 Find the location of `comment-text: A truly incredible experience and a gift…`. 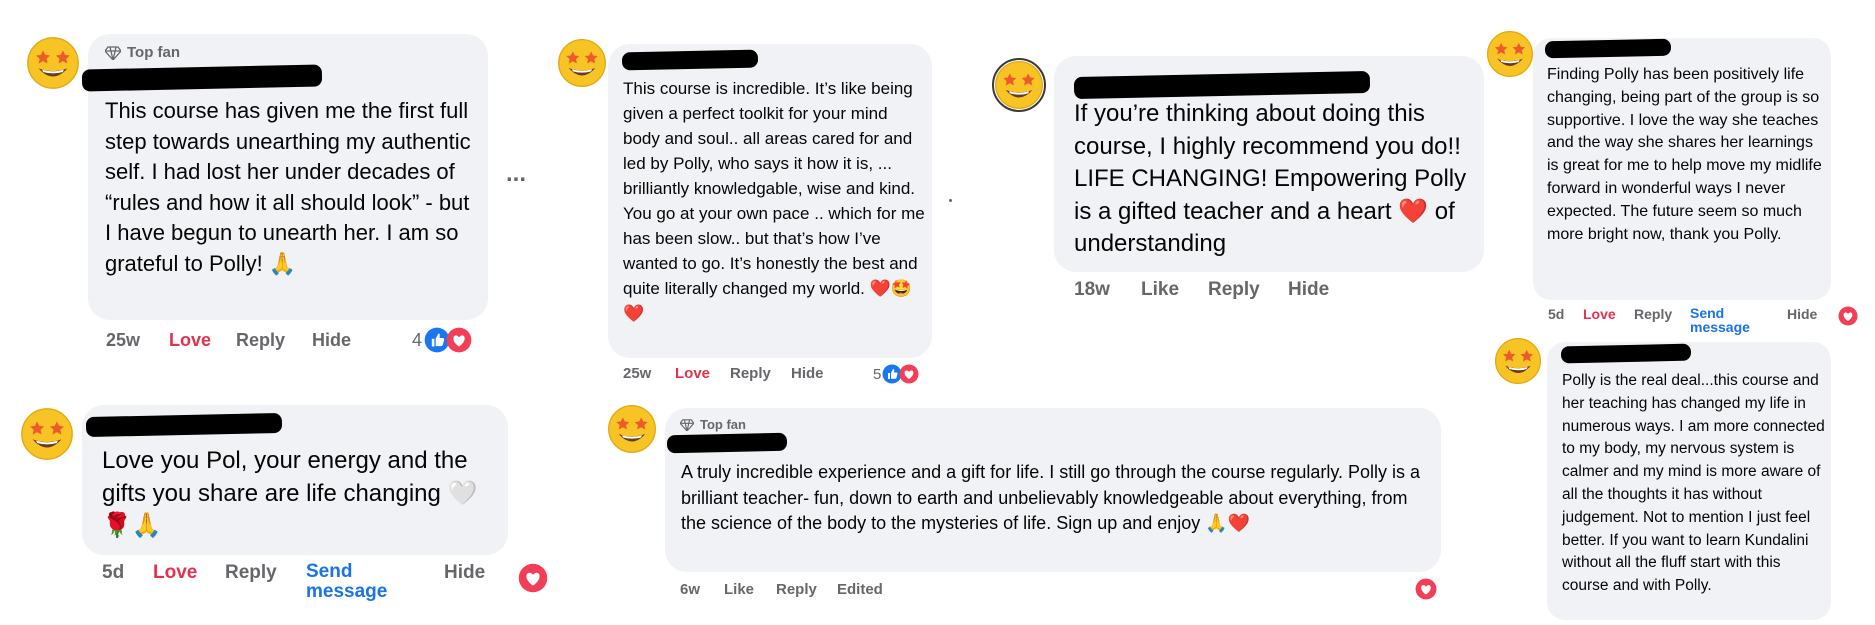

comment-text: A truly incredible experience and a gift… is located at coordinates (1051, 497).